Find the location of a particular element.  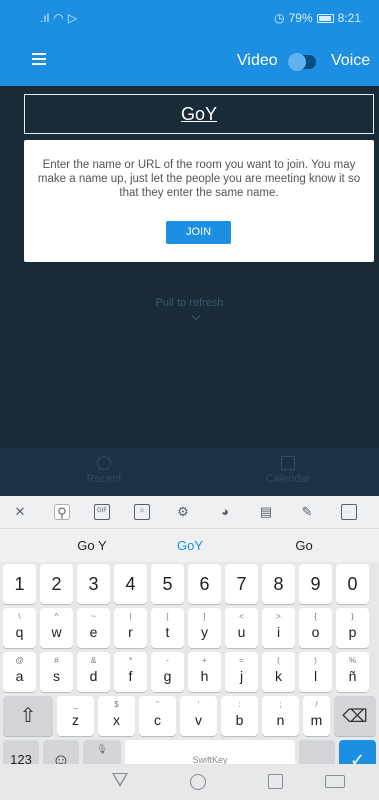

clipboard-icon: ▤ is located at coordinates (266, 512).